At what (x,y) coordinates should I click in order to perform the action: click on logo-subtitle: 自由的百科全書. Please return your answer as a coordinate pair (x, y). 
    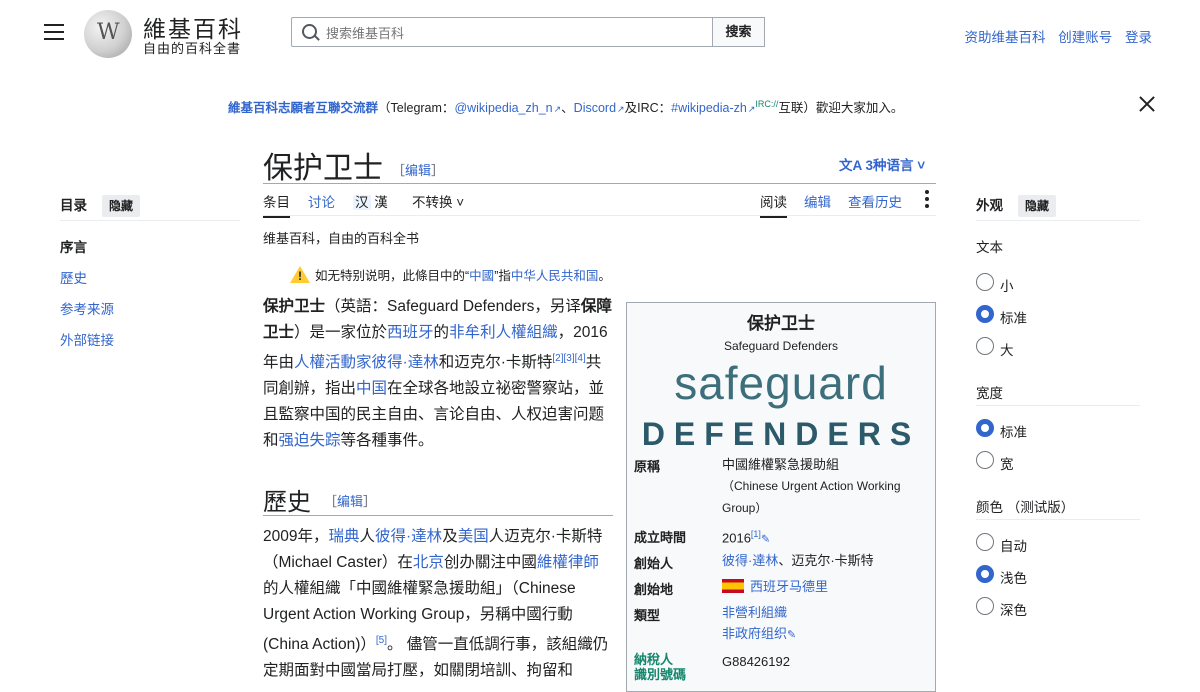
    Looking at the image, I should click on (192, 49).